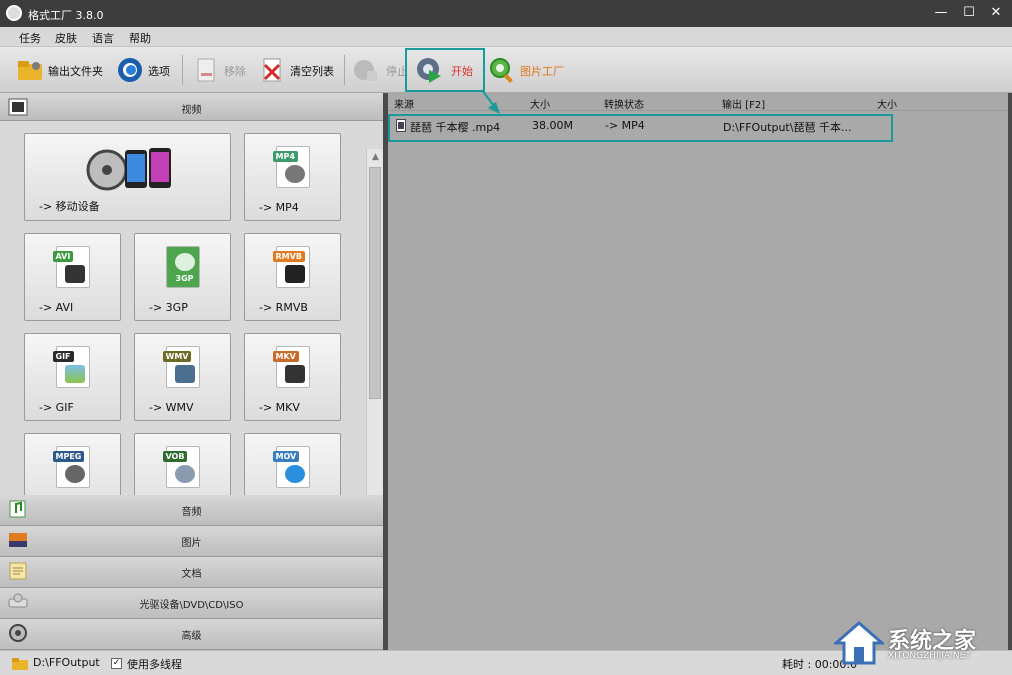  I want to click on title-bar: 格式工厂 3.8.0 — ☐ ✕, so click(506, 13).